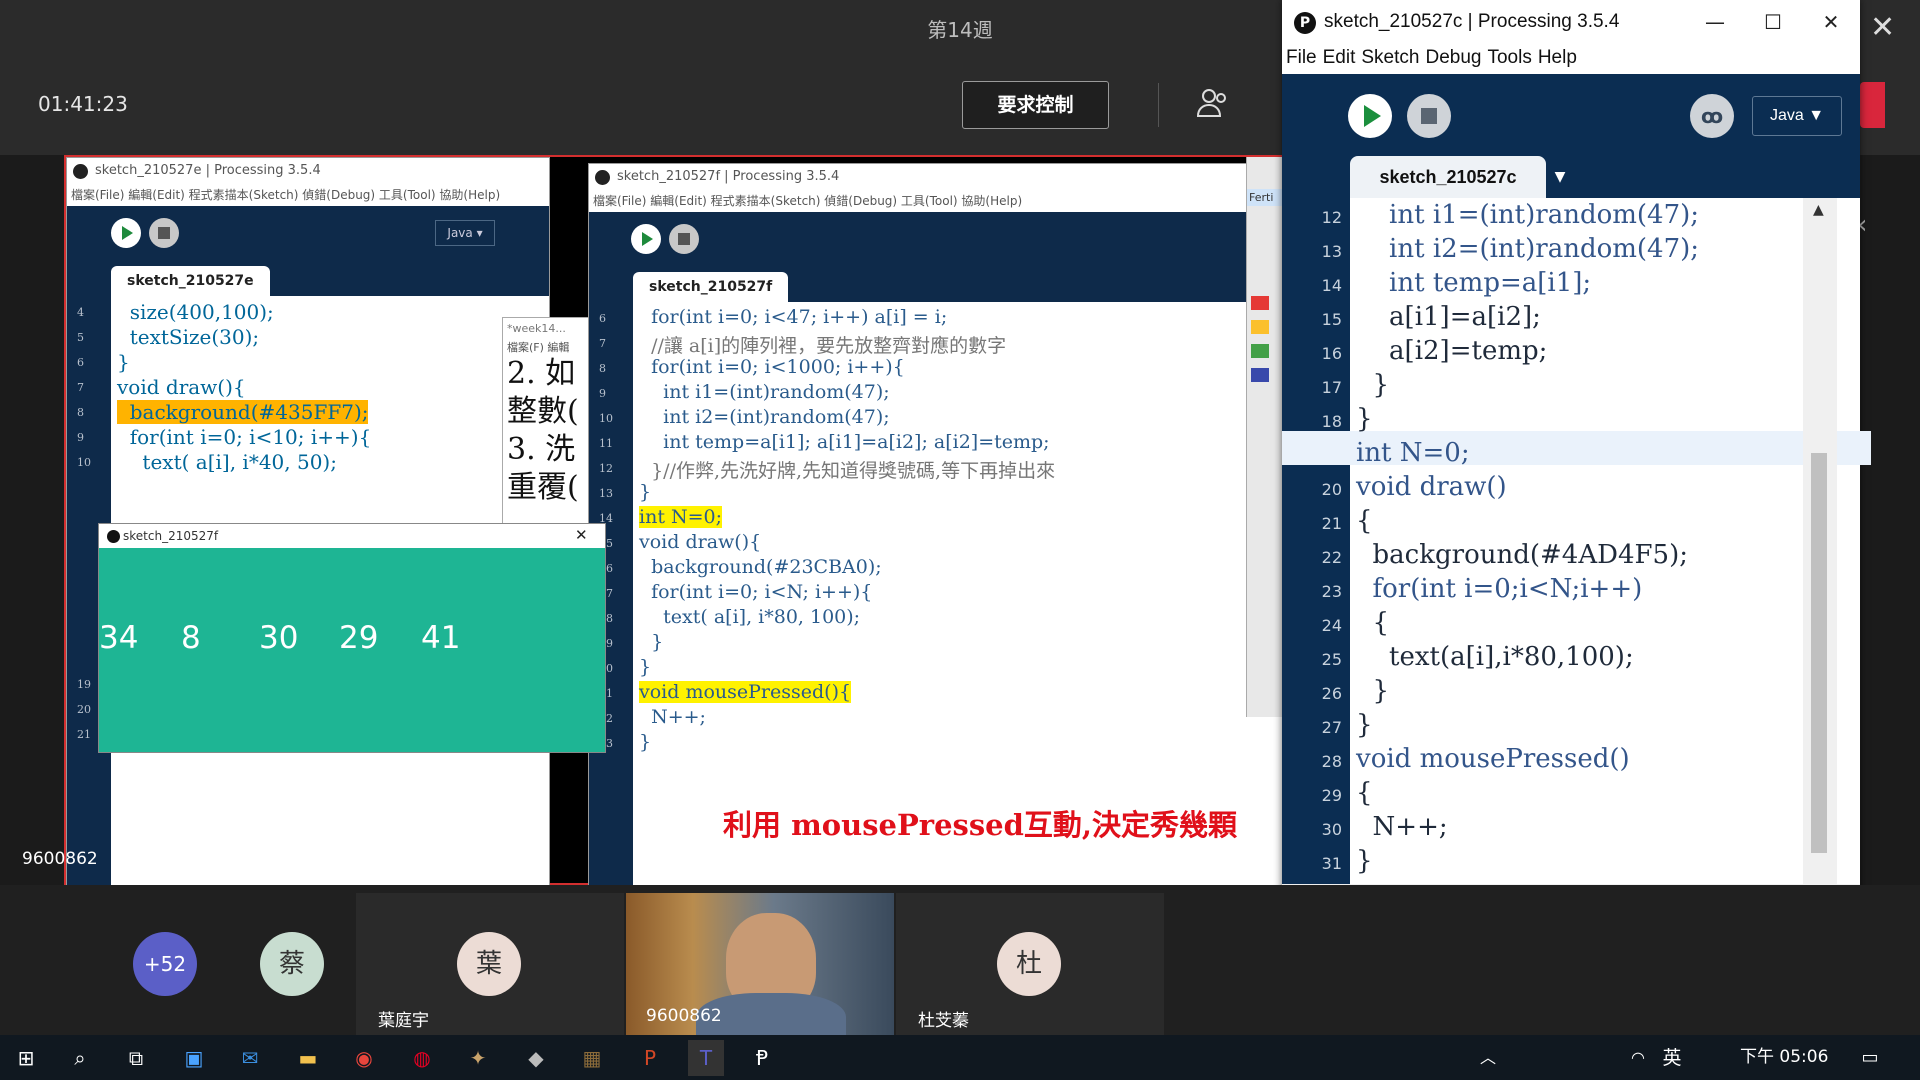  Describe the element at coordinates (1451, 351) in the screenshot. I see `code-line: a[i2]=temp;` at that location.